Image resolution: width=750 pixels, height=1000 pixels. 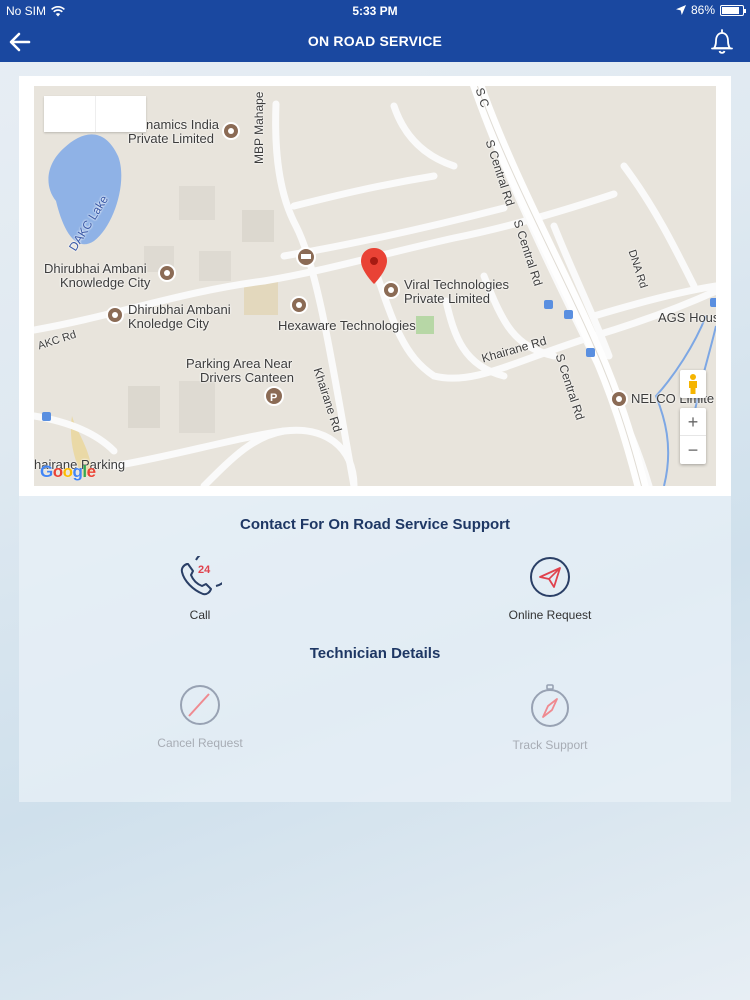 What do you see at coordinates (259, 128) in the screenshot?
I see `map-label: MBP Mahape` at bounding box center [259, 128].